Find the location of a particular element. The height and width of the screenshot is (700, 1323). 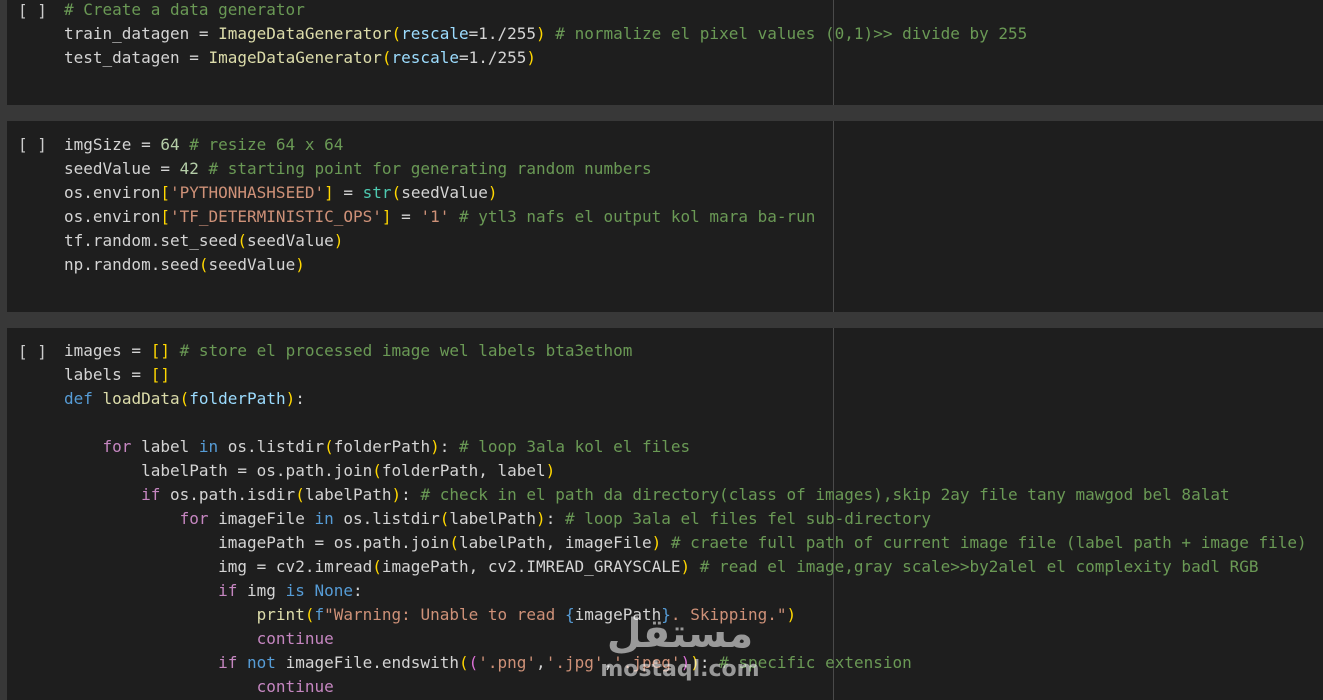

code-token: "Warning: Unable to read is located at coordinates (444, 614).